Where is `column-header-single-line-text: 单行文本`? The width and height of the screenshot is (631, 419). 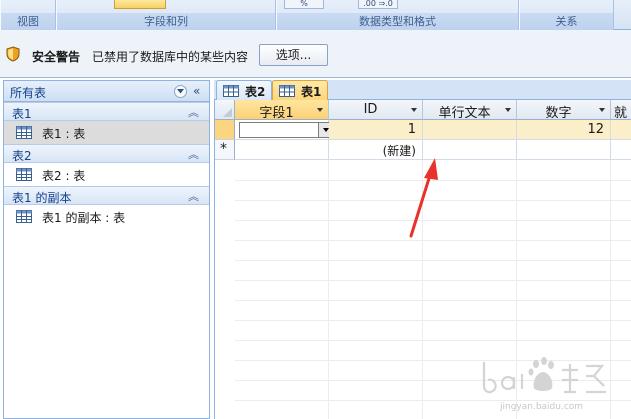
column-header-single-line-text: 单行文本 is located at coordinates (470, 110).